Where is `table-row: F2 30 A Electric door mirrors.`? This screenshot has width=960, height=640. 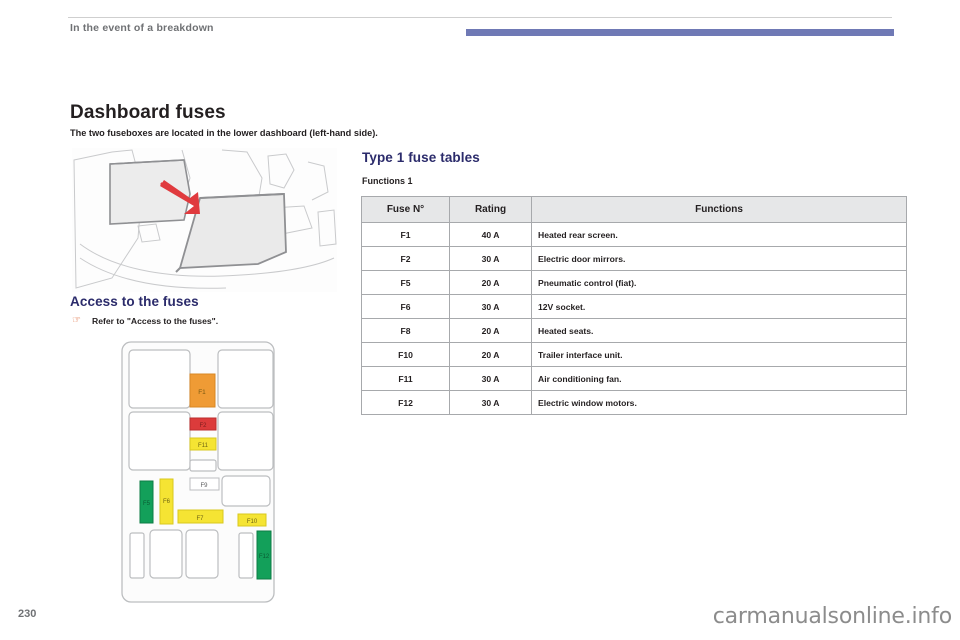 table-row: F2 30 A Electric door mirrors. is located at coordinates (634, 258).